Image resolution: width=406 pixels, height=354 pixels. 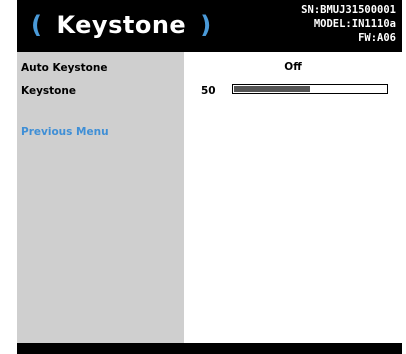 What do you see at coordinates (377, 38) in the screenshot?
I see `firmware-version: FW:A06` at bounding box center [377, 38].